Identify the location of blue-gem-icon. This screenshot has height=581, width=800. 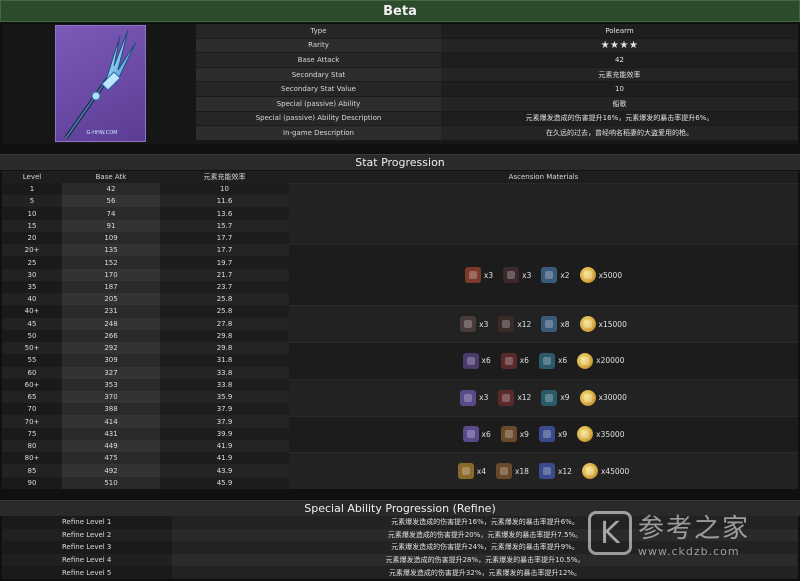
(546, 471).